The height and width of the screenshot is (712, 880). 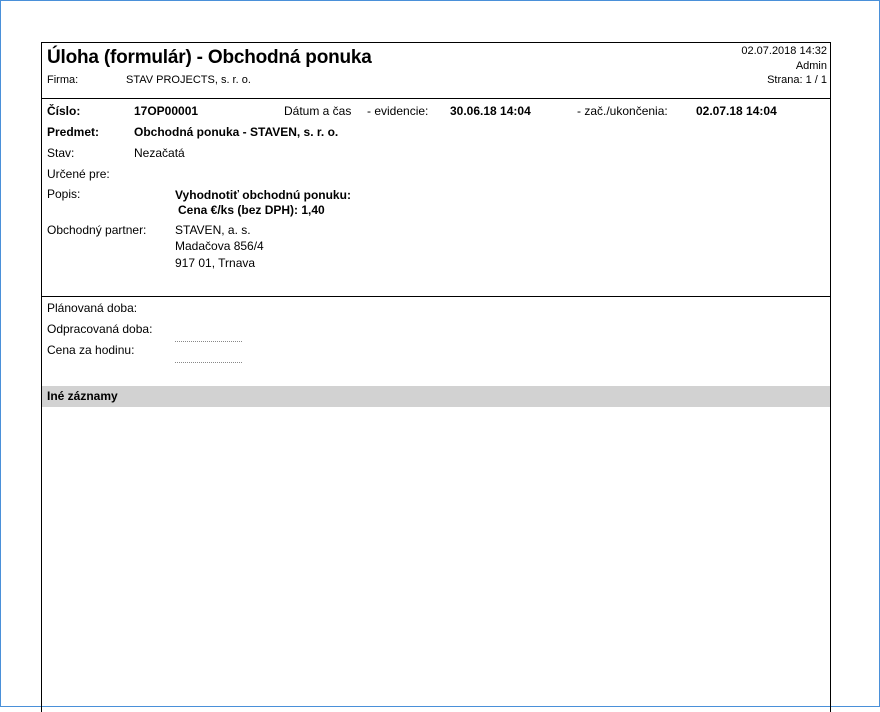 I want to click on report-title: Úloha (formulár) - Obchodná ponuka, so click(x=209, y=57).